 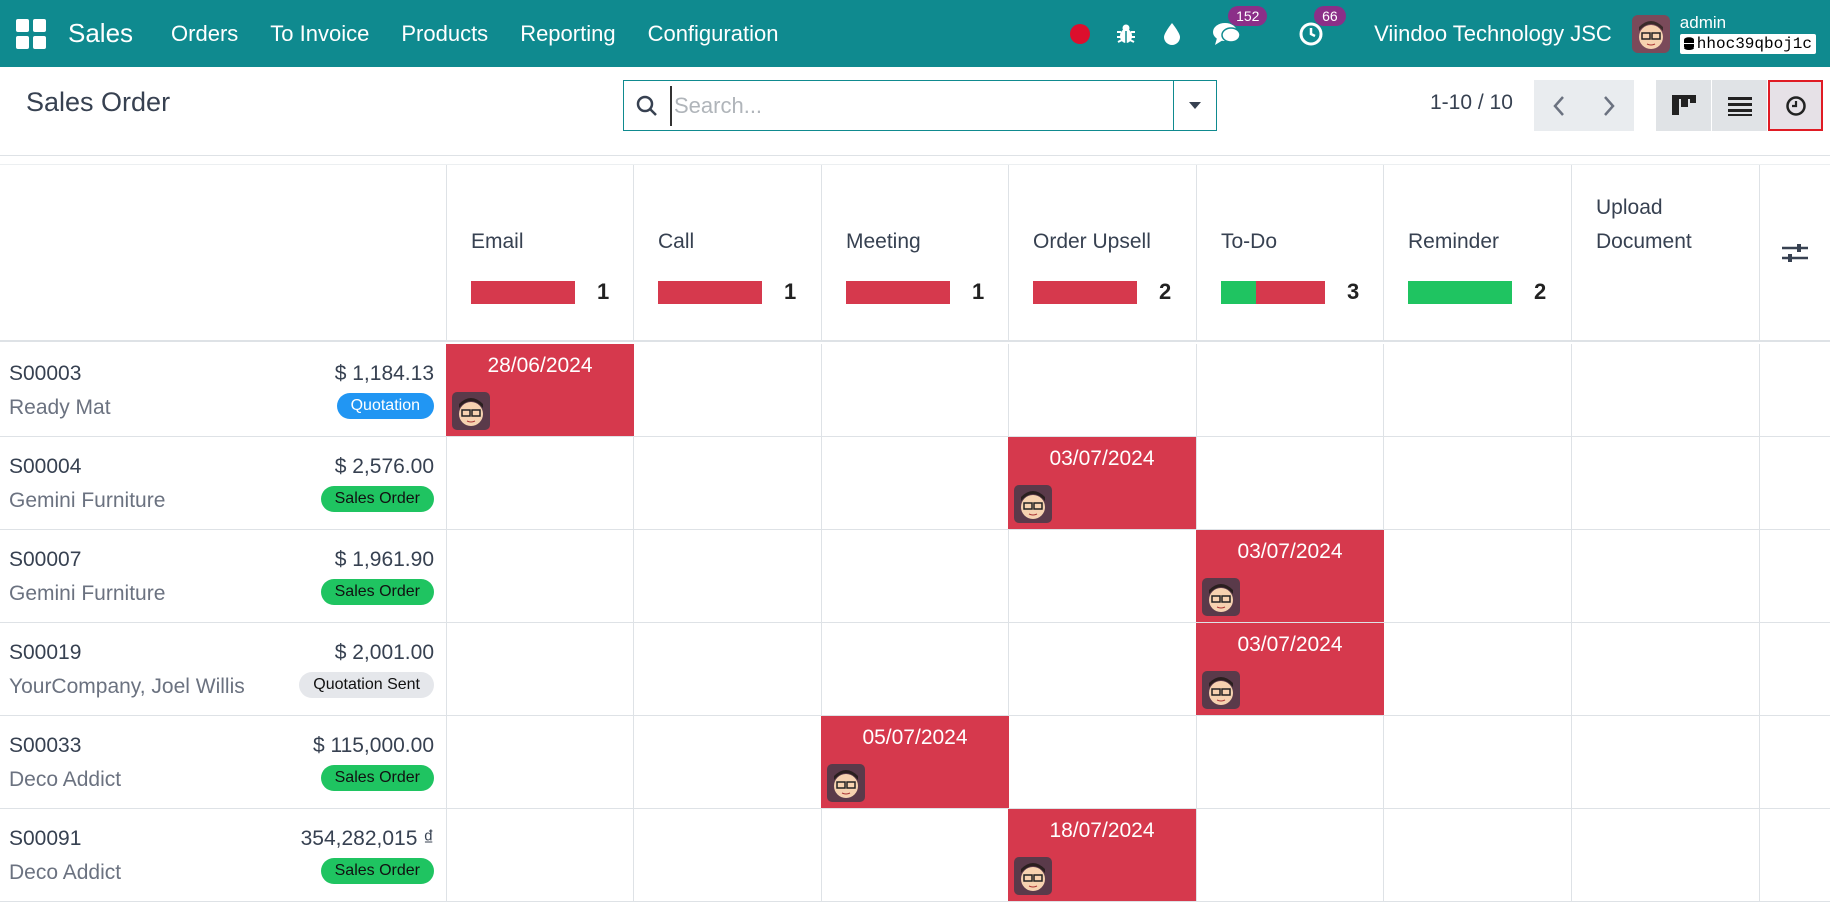 What do you see at coordinates (1126, 34) in the screenshot?
I see `bug-icon` at bounding box center [1126, 34].